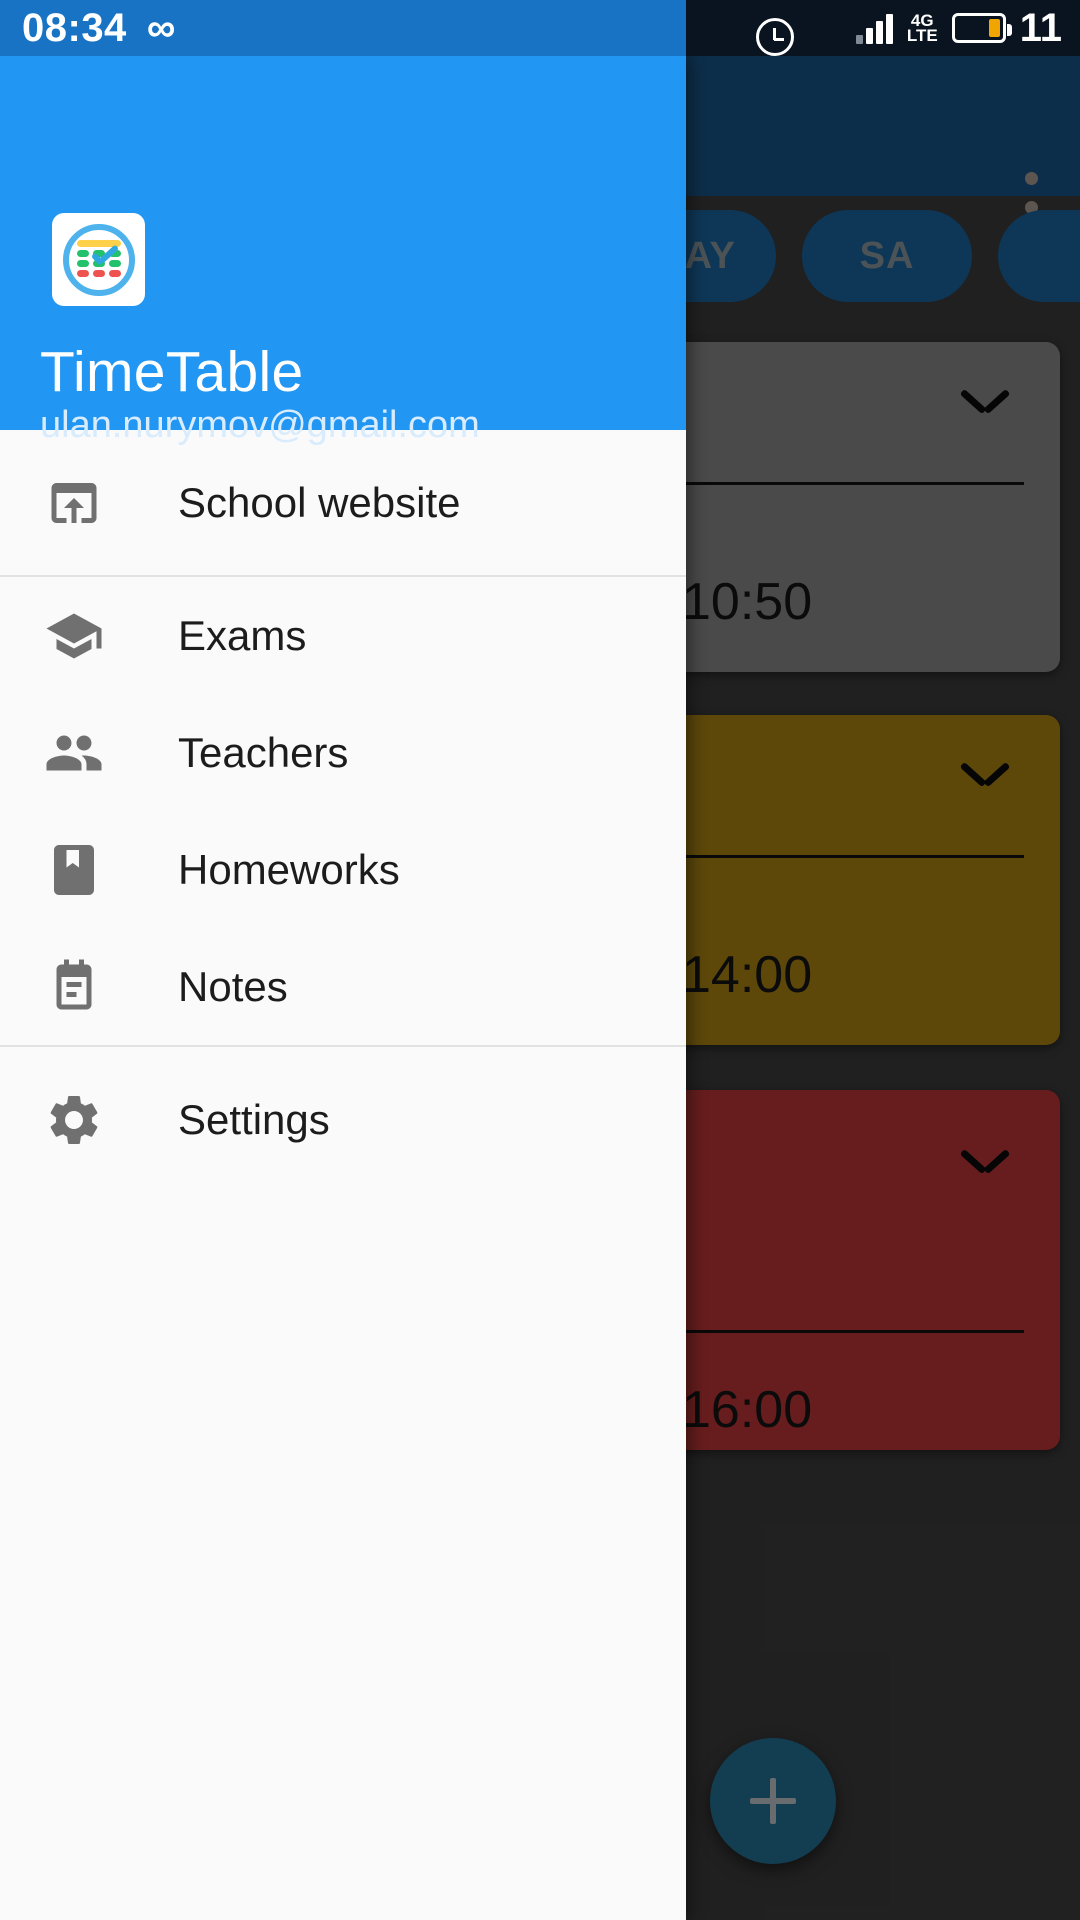 Image resolution: width=1080 pixels, height=1920 pixels. What do you see at coordinates (172, 372) in the screenshot?
I see `app-name-label: TimeTable` at bounding box center [172, 372].